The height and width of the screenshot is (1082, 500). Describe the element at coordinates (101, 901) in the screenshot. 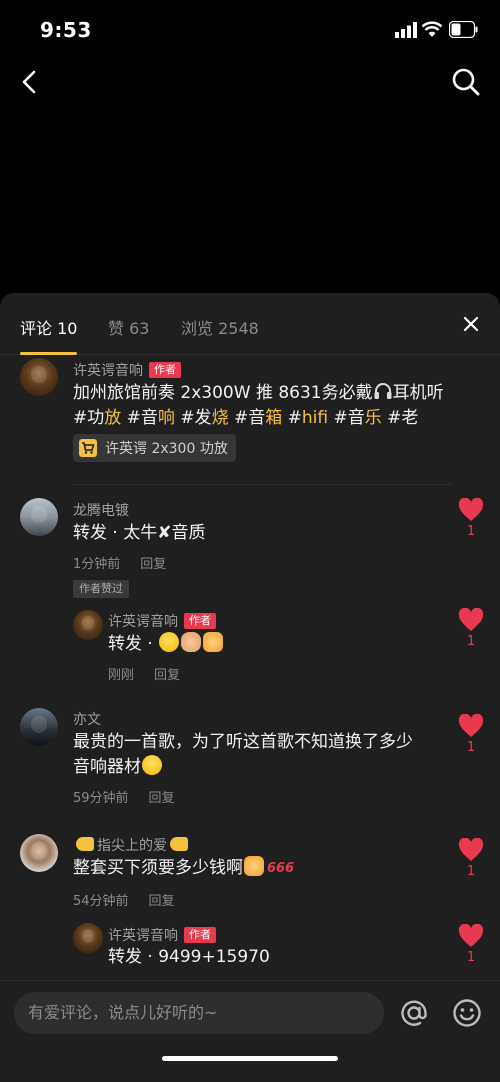

I see `comment-time: 54分钟前` at that location.